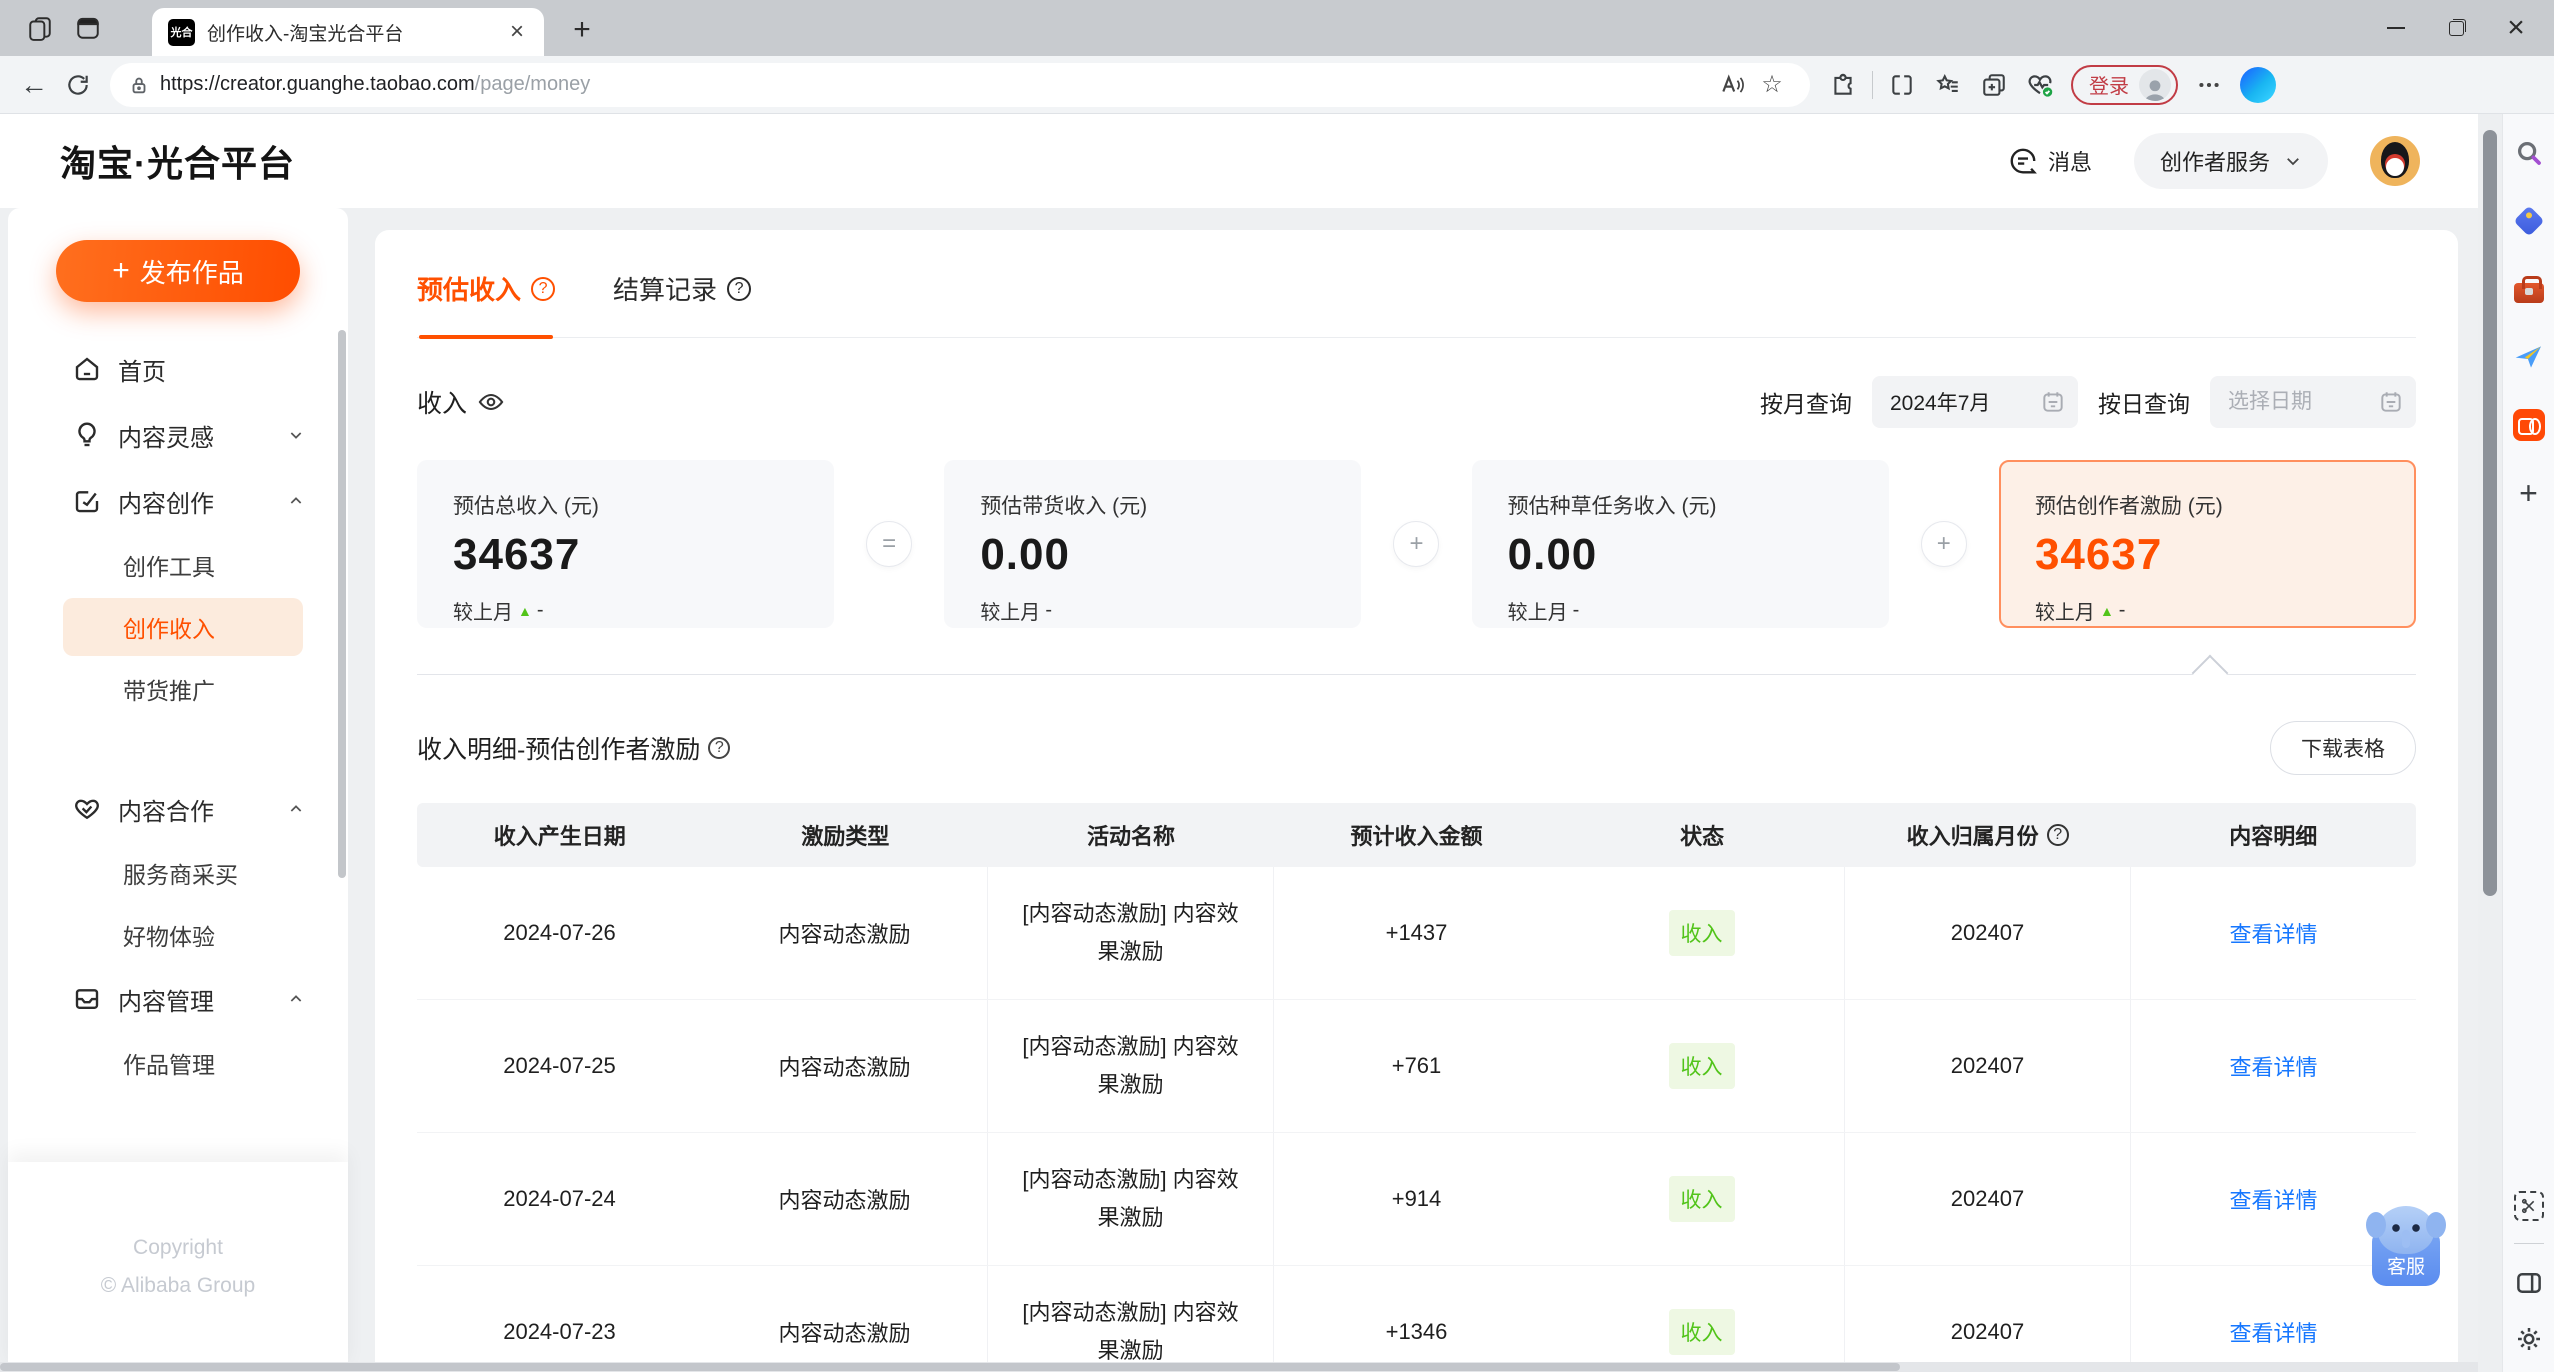 The width and height of the screenshot is (2554, 1372). What do you see at coordinates (183, 935) in the screenshot?
I see `sidebar-item-goods-experience: 好物体验` at bounding box center [183, 935].